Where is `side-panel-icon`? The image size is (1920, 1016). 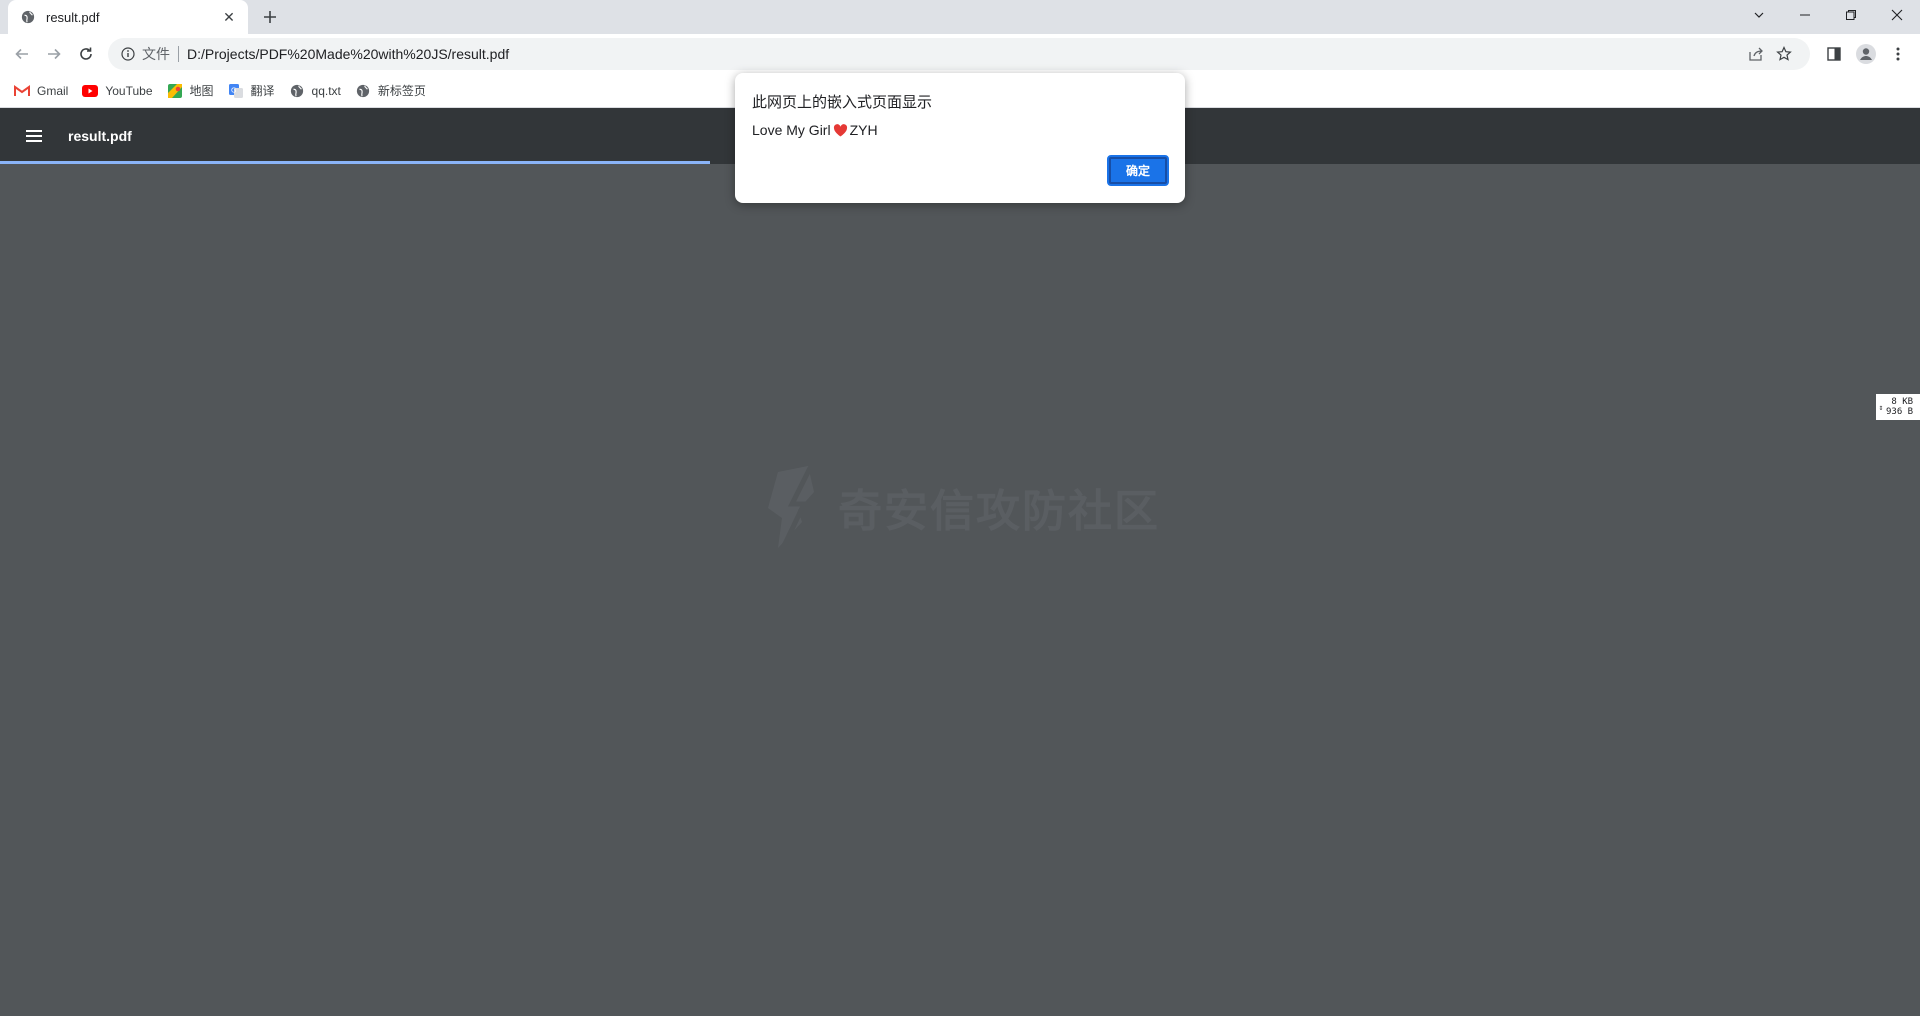
side-panel-icon is located at coordinates (1834, 54).